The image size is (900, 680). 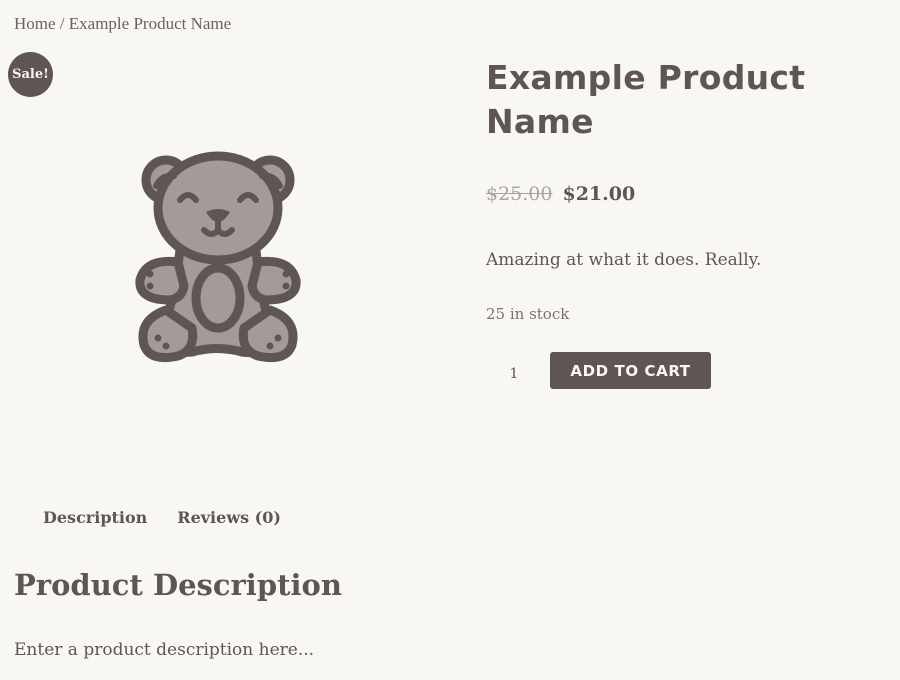 I want to click on teddy-bear-icon, so click(x=218, y=257).